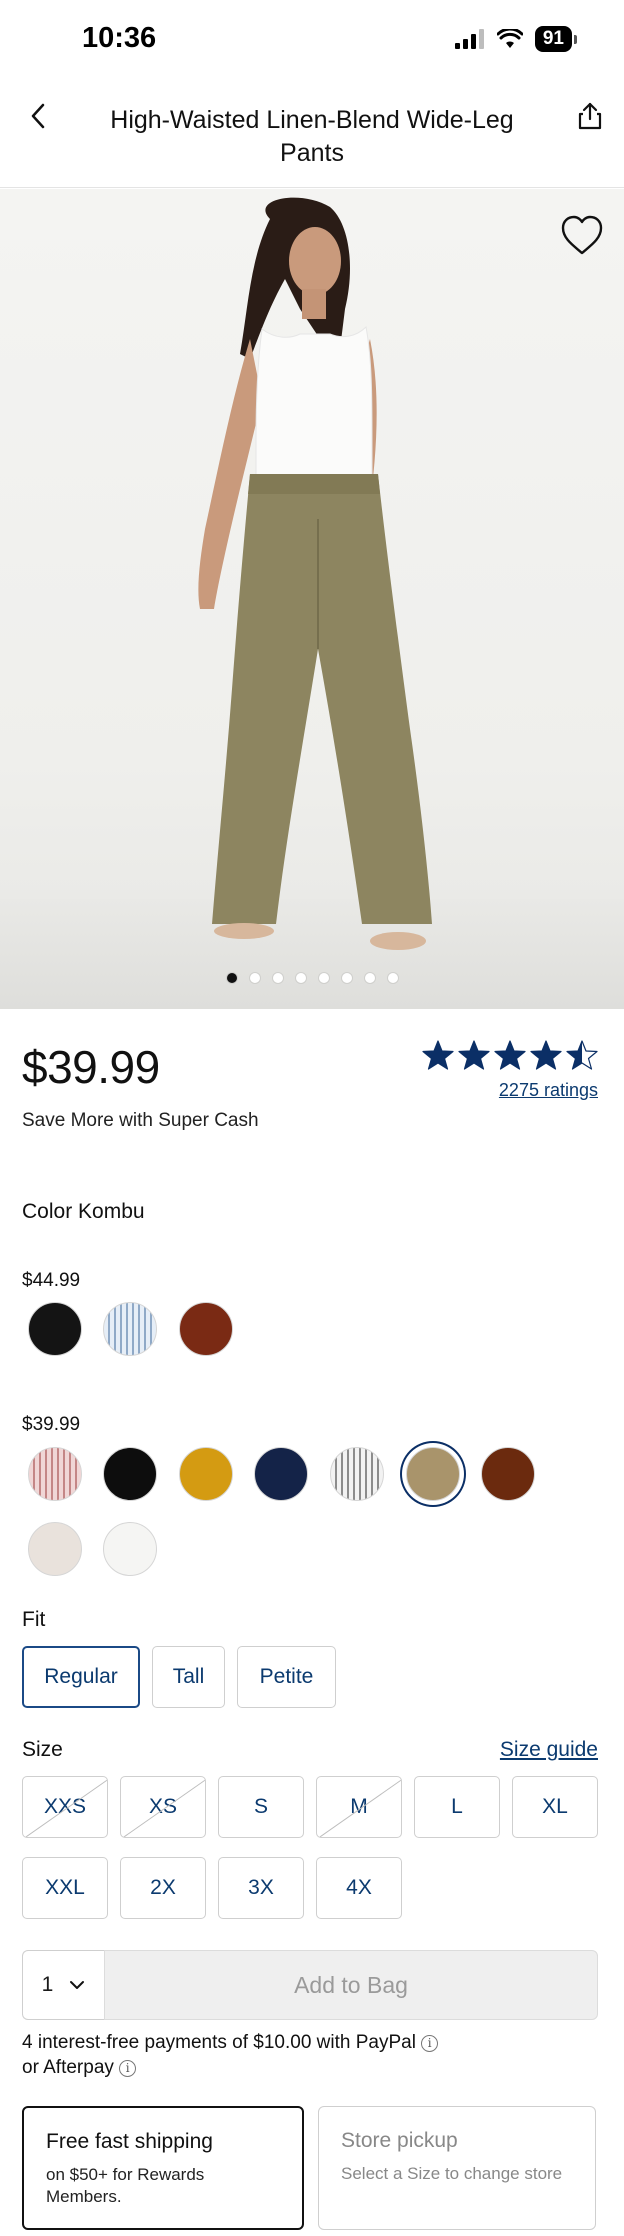  What do you see at coordinates (399, 2140) in the screenshot?
I see `pickup-title: Store pickup` at bounding box center [399, 2140].